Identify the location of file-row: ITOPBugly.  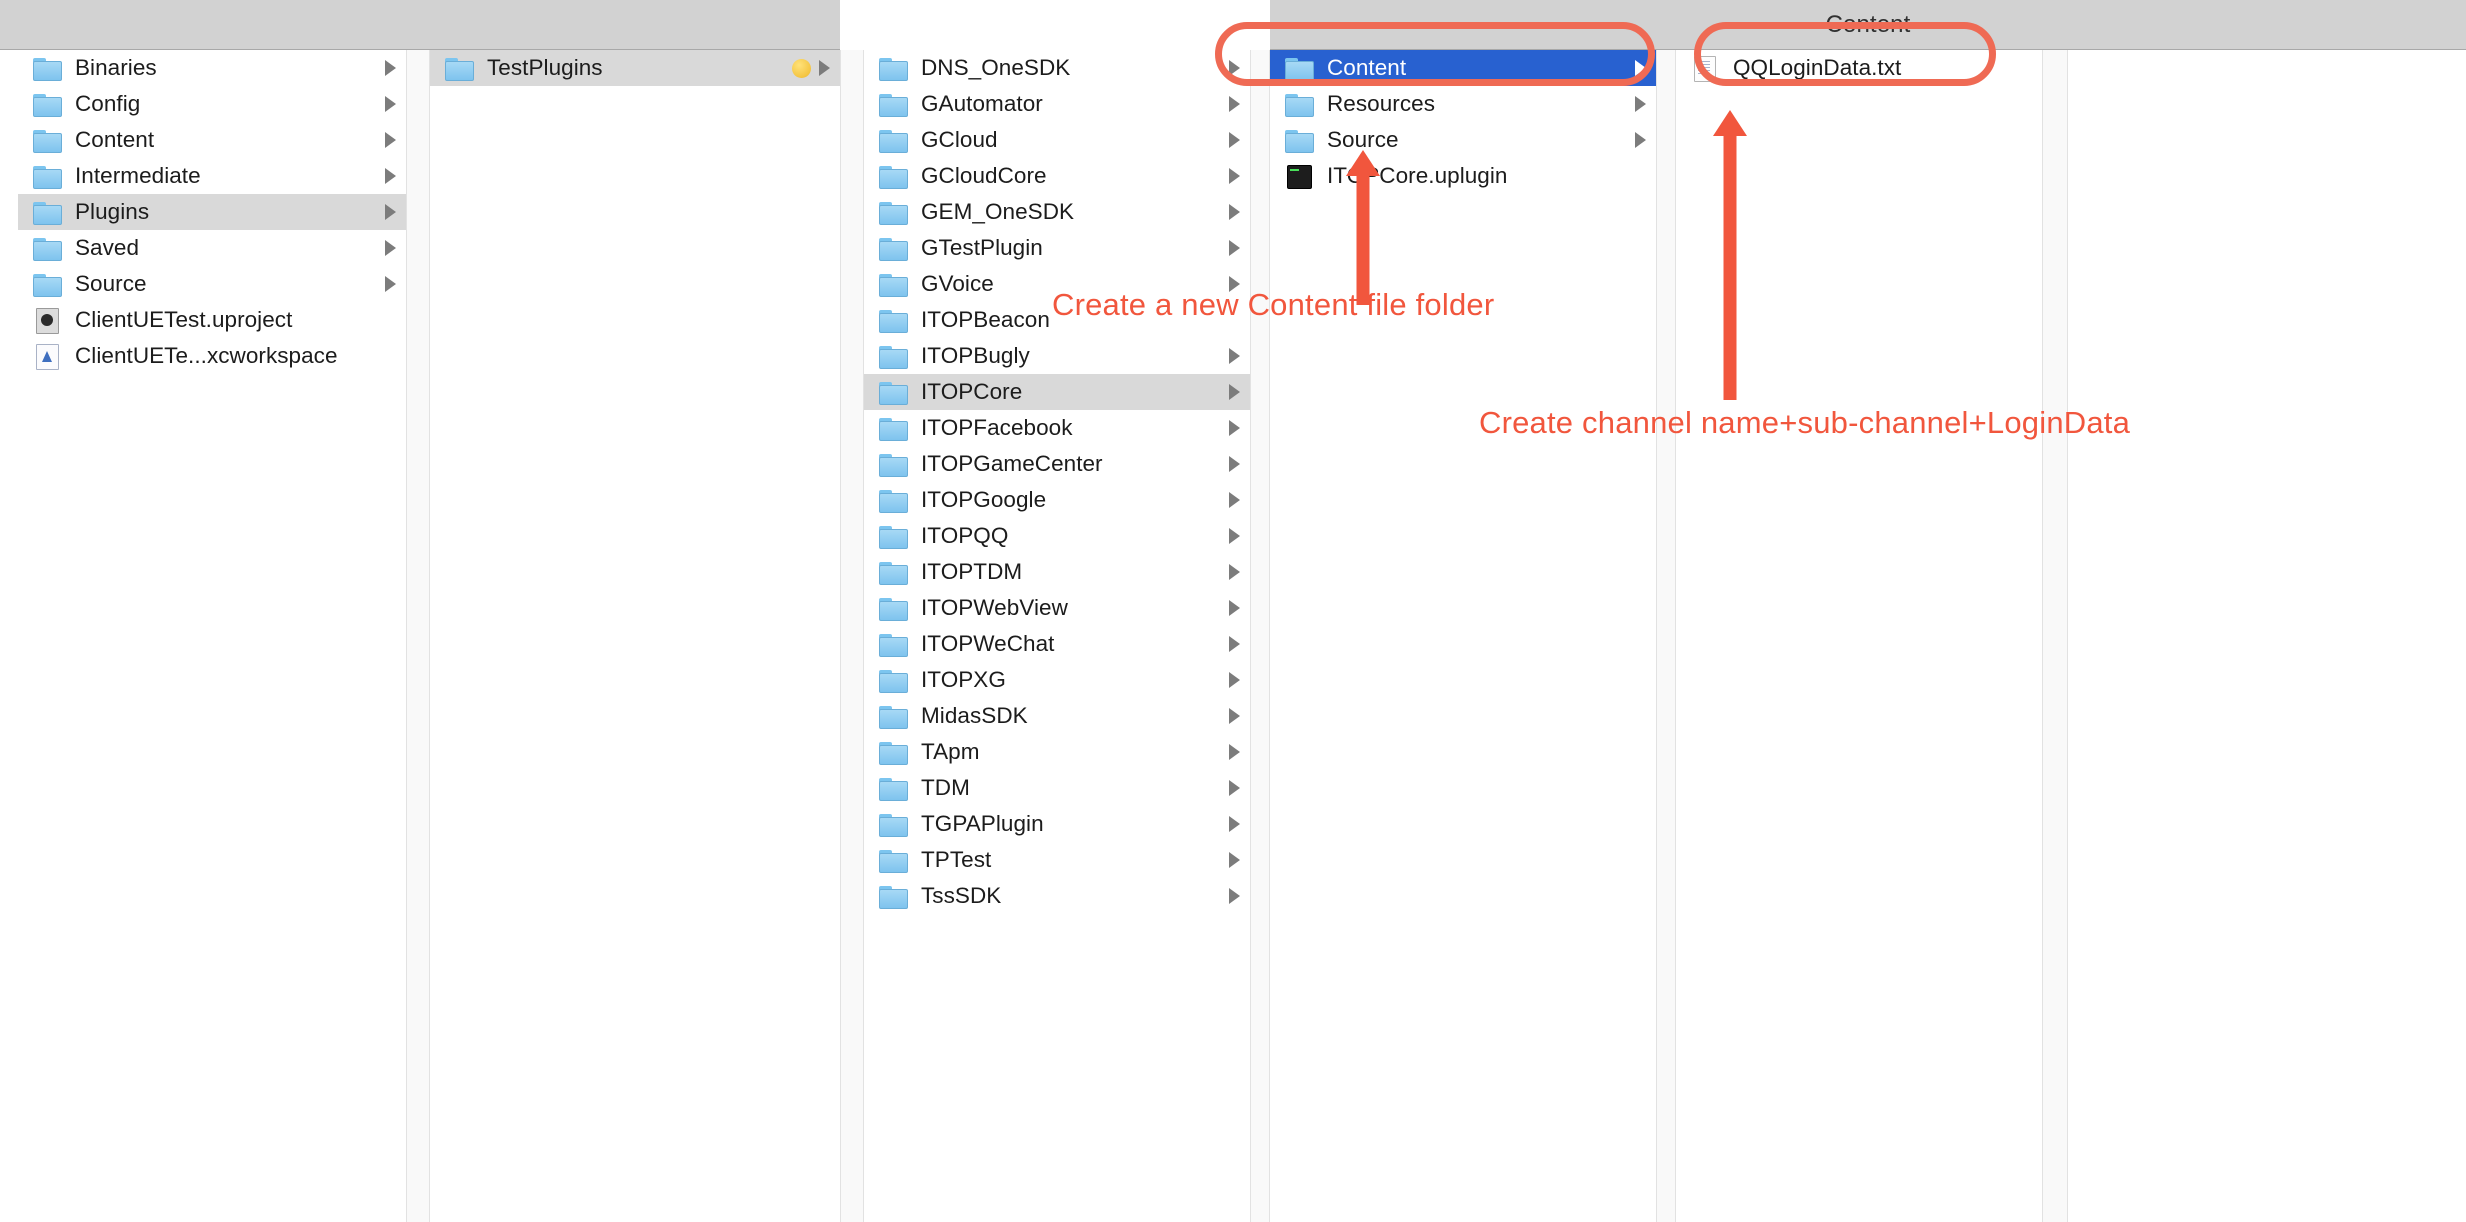
(1057, 356).